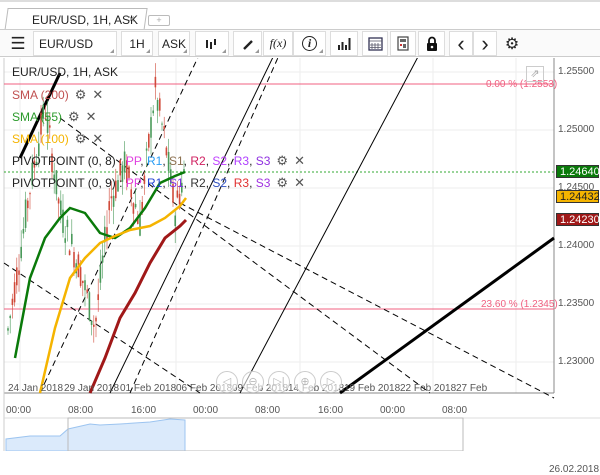 Image resolution: width=600 pixels, height=475 pixels. Describe the element at coordinates (64, 161) in the screenshot. I see `pivot1-label: PIVOTPOINT (0, 8)` at that location.